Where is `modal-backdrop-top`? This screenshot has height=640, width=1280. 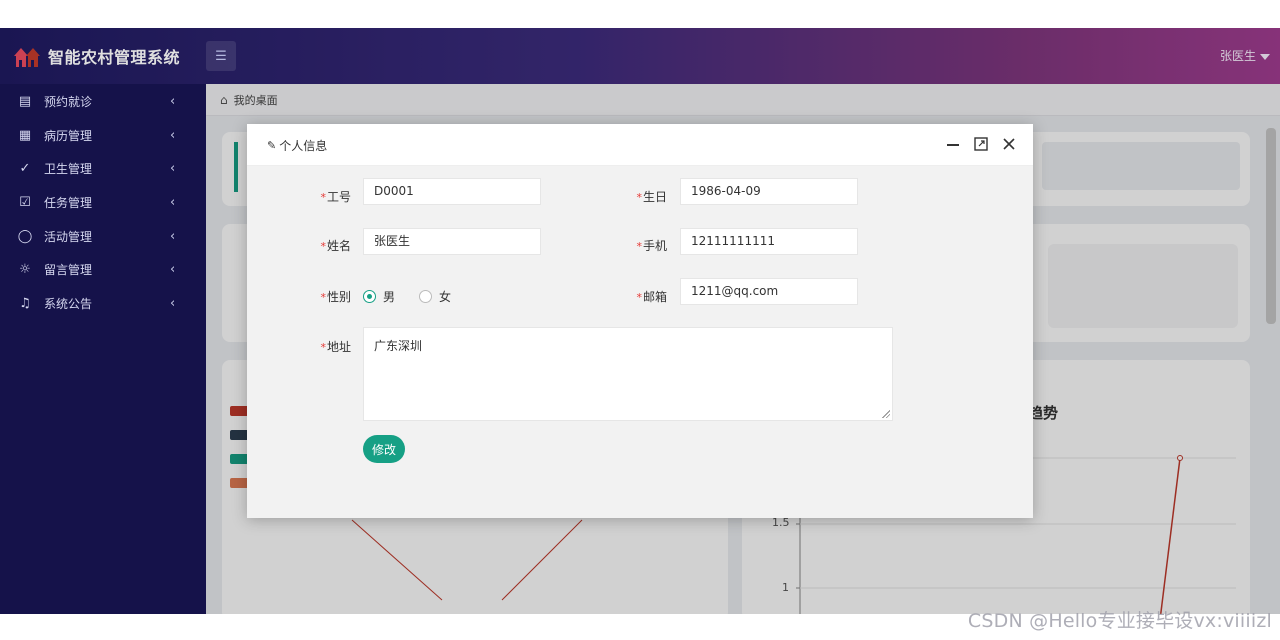 modal-backdrop-top is located at coordinates (640, 56).